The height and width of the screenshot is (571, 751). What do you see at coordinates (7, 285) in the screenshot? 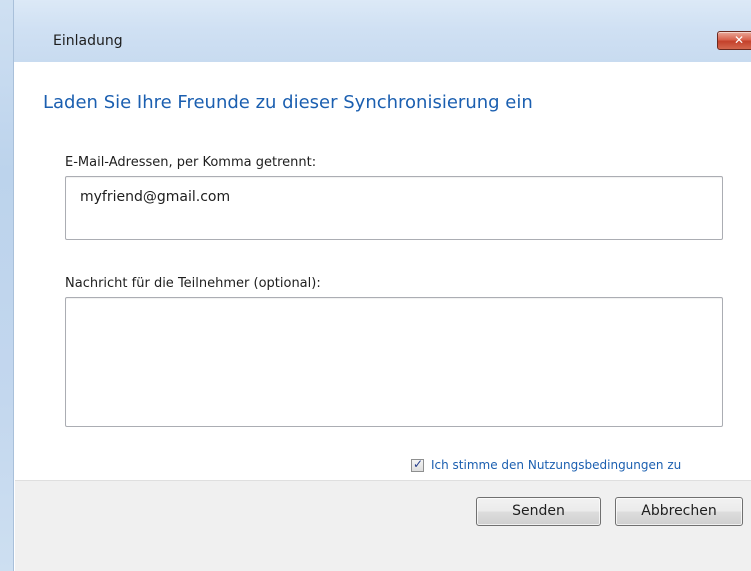
I see `window-frame` at bounding box center [7, 285].